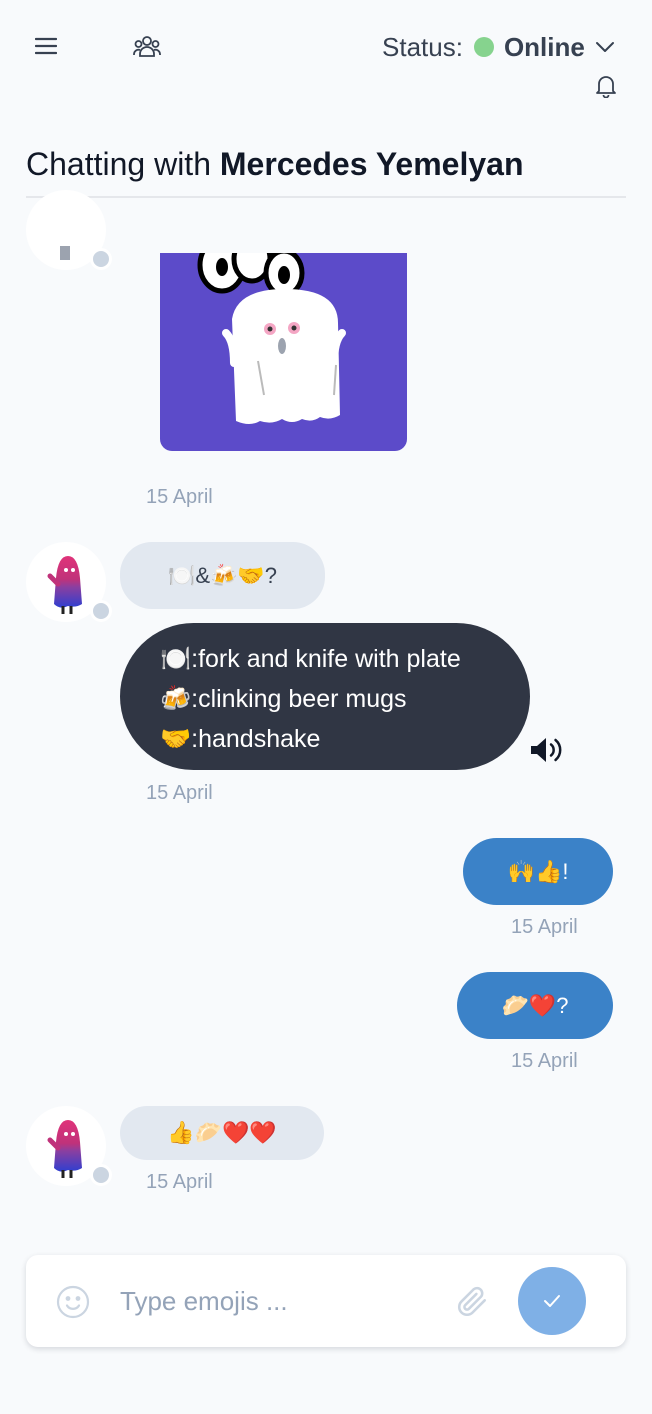 The image size is (652, 1414). What do you see at coordinates (326, 197) in the screenshot?
I see `header-divider` at bounding box center [326, 197].